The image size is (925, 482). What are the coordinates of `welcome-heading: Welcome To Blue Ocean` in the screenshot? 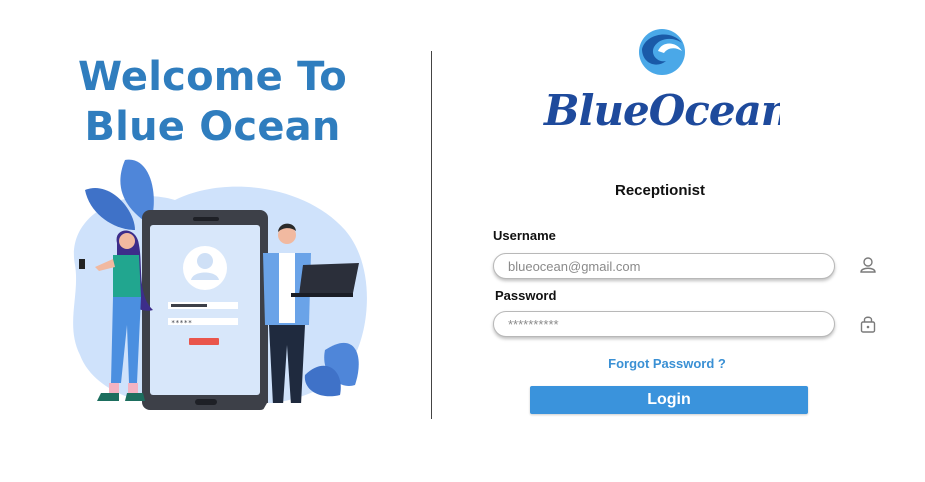 It's located at (212, 102).